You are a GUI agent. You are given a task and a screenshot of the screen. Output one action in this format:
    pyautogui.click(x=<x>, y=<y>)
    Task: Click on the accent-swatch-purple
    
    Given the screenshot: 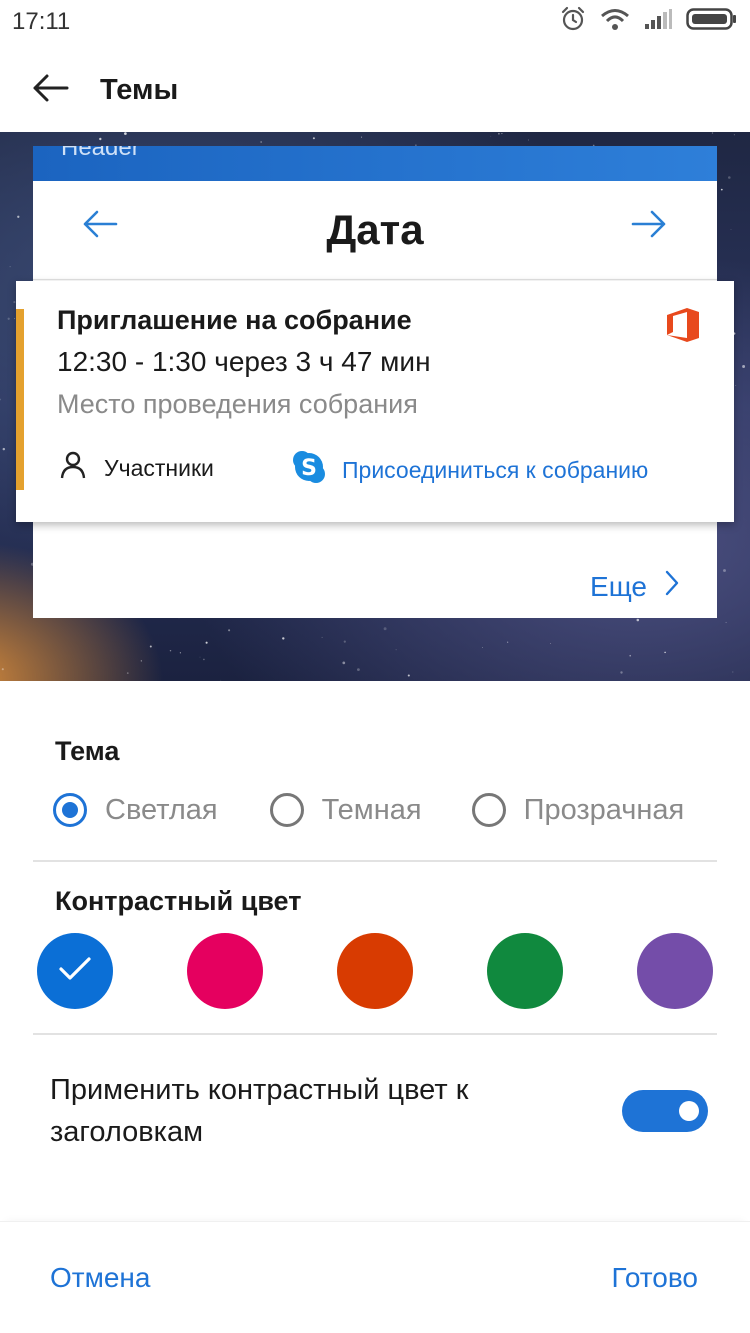 What is the action you would take?
    pyautogui.click(x=675, y=971)
    